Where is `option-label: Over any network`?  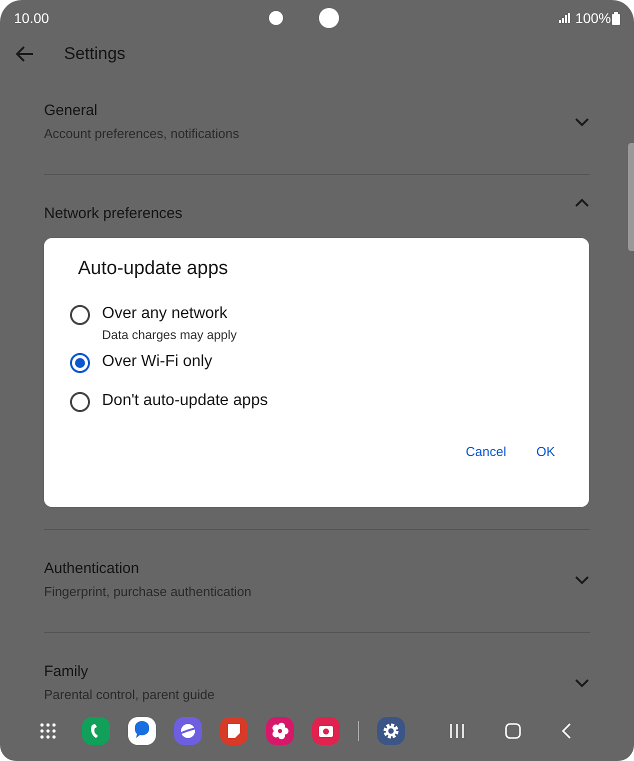 option-label: Over any network is located at coordinates (169, 314).